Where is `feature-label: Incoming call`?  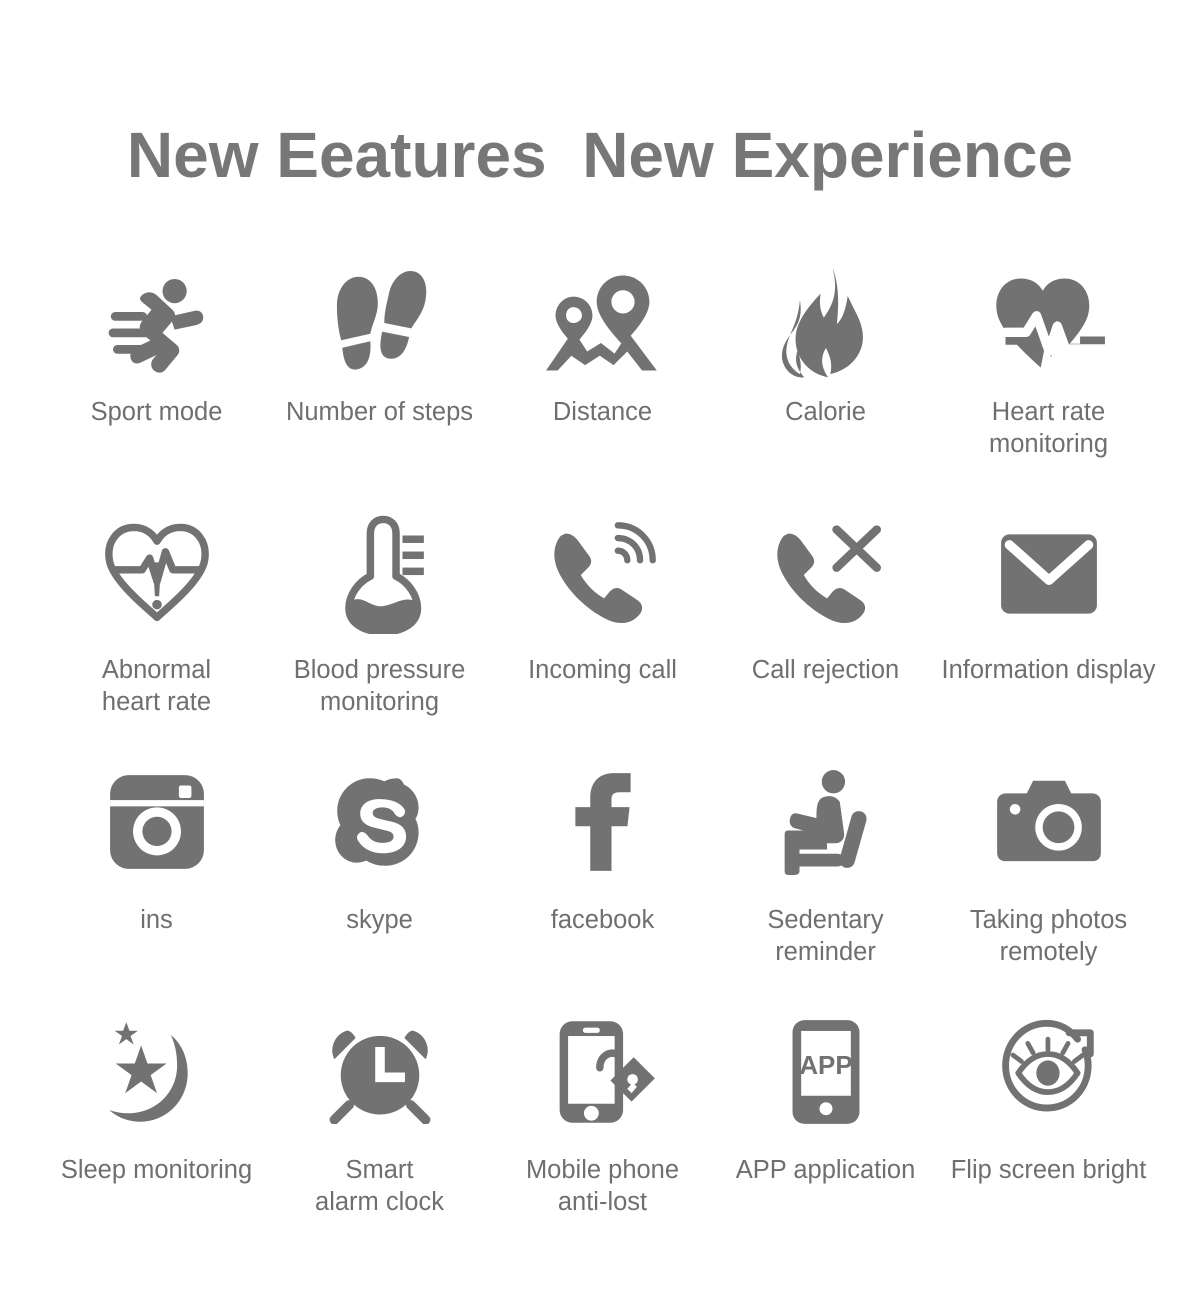
feature-label: Incoming call is located at coordinates (602, 670).